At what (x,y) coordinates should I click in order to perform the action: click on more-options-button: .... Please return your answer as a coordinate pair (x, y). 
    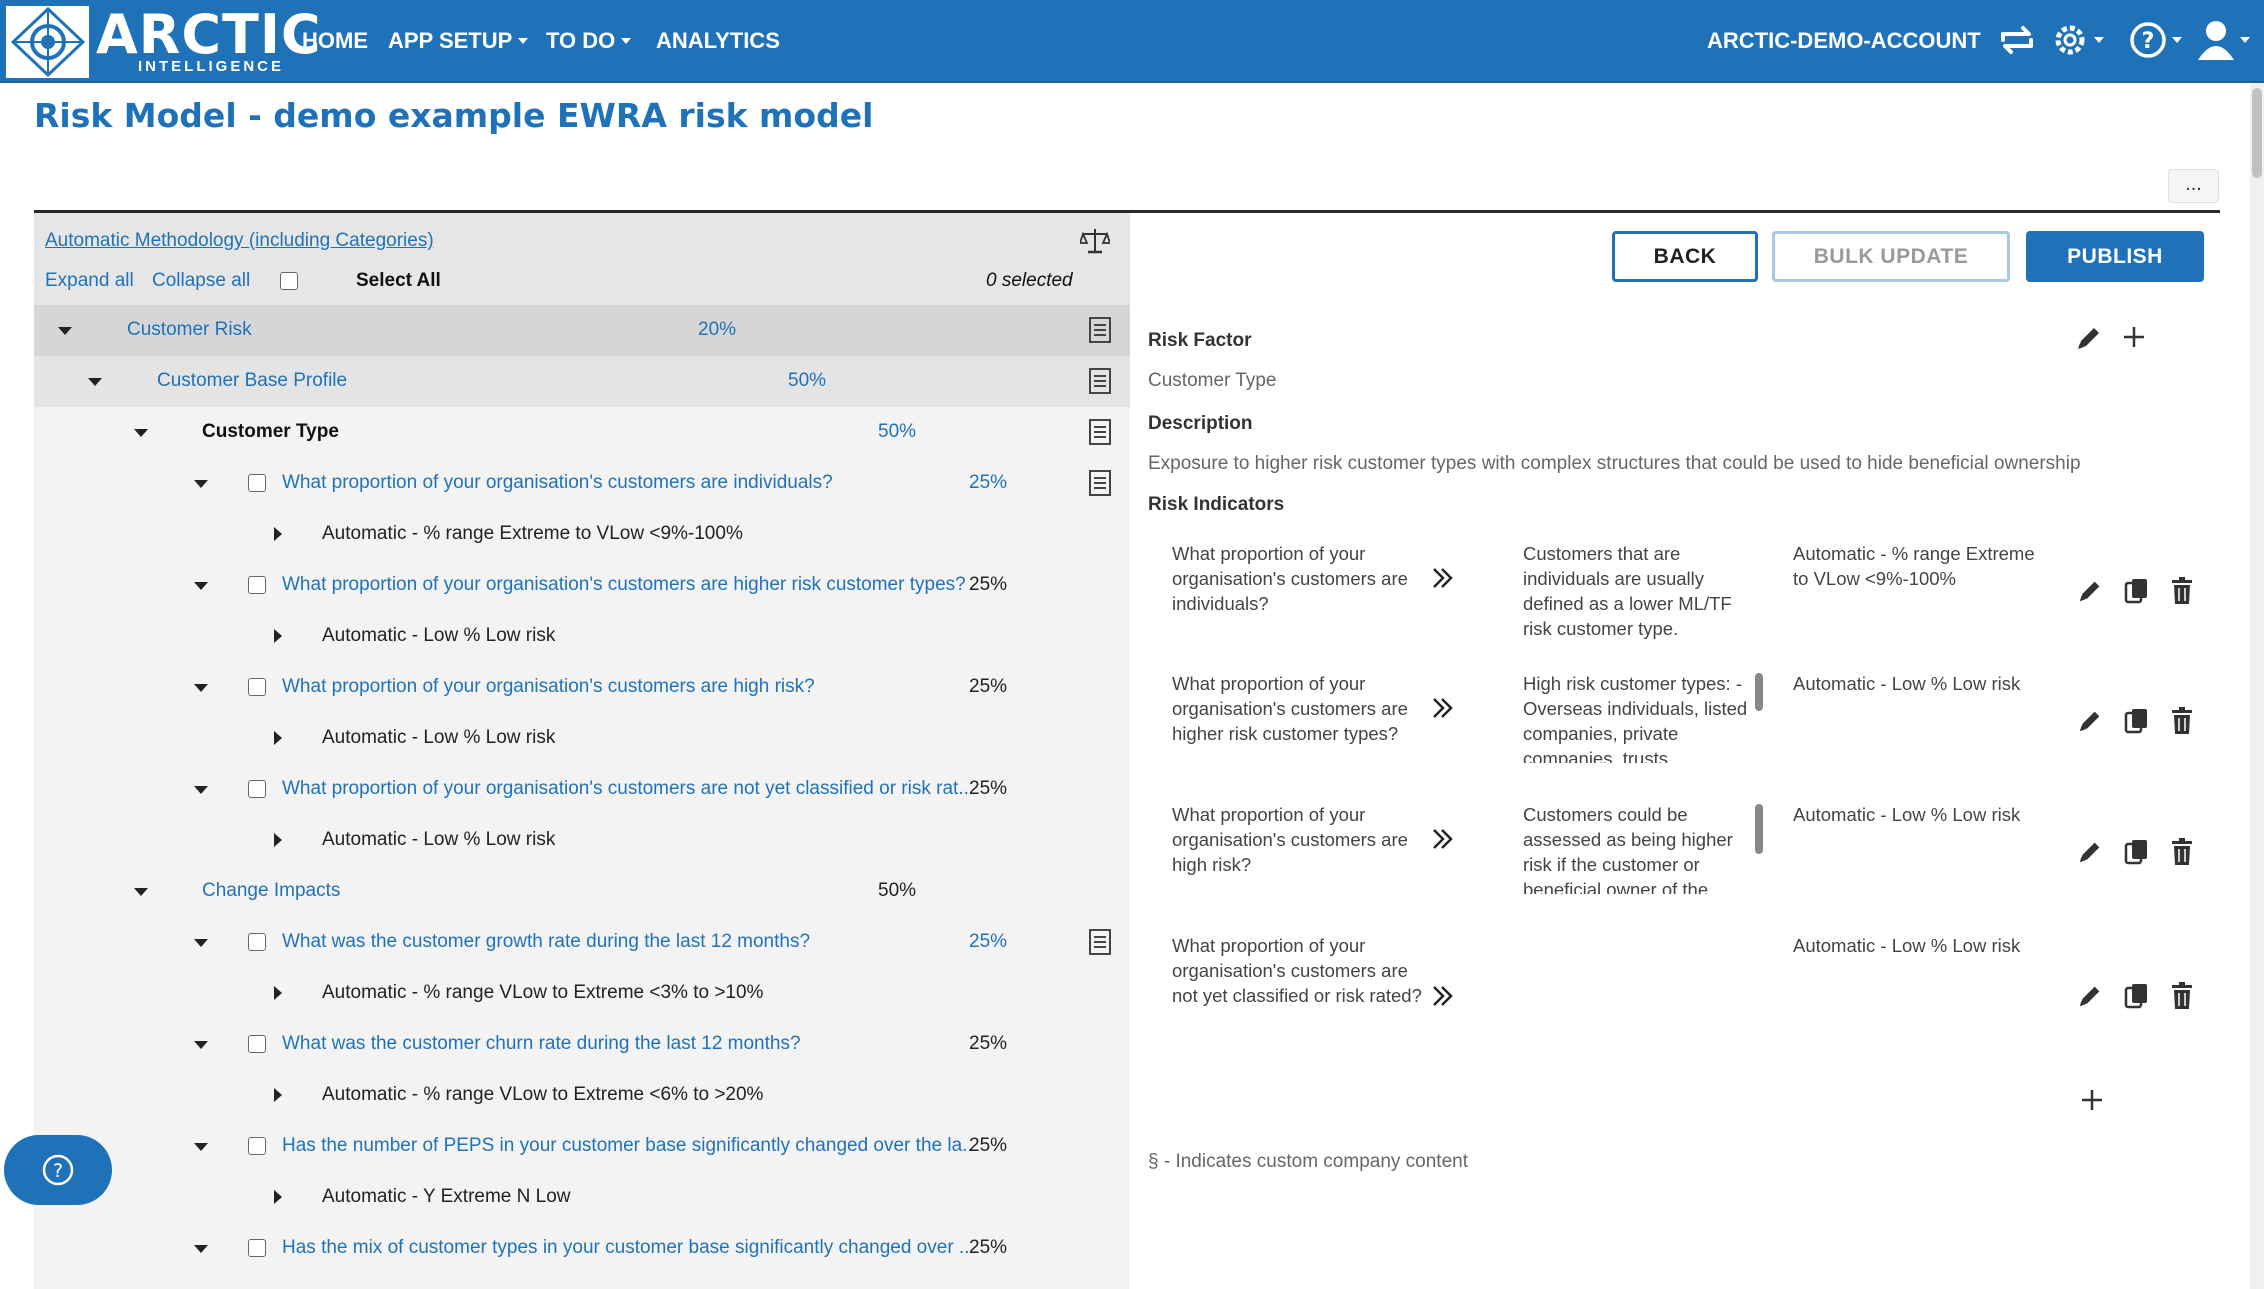
    Looking at the image, I should click on (2193, 186).